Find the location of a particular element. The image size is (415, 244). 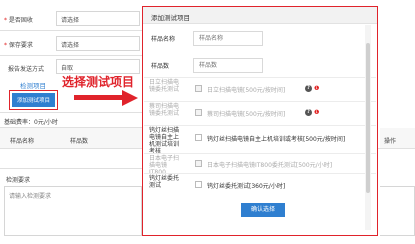

table-header-cell: 样品名称 is located at coordinates (22, 141).